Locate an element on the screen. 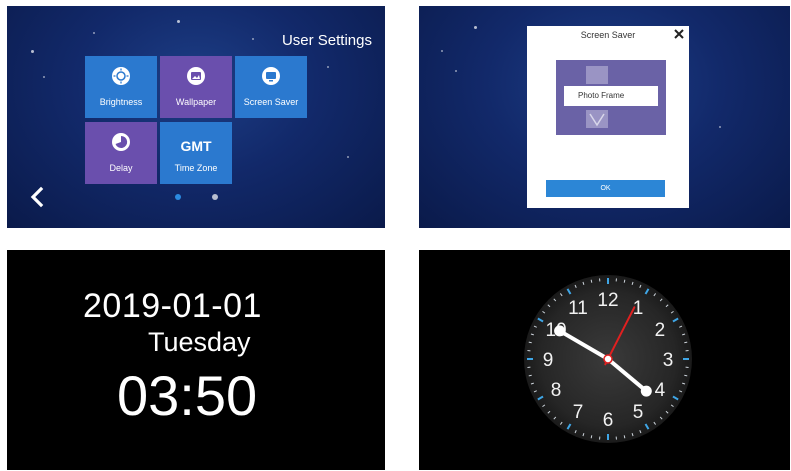 This screenshot has height=471, width=791. tile-label: Delay is located at coordinates (121, 168).